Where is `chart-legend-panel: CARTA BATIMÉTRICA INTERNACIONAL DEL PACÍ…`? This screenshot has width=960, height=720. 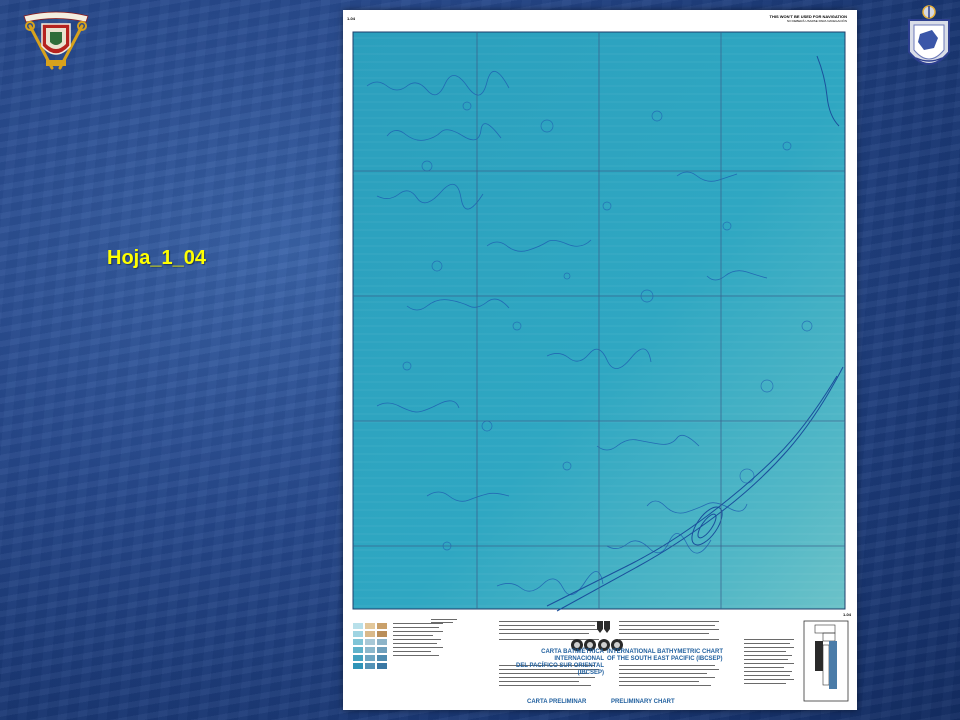
chart-legend-panel: CARTA BATIMÉTRICA INTERNACIONAL DEL PACÍ… is located at coordinates (600, 661).